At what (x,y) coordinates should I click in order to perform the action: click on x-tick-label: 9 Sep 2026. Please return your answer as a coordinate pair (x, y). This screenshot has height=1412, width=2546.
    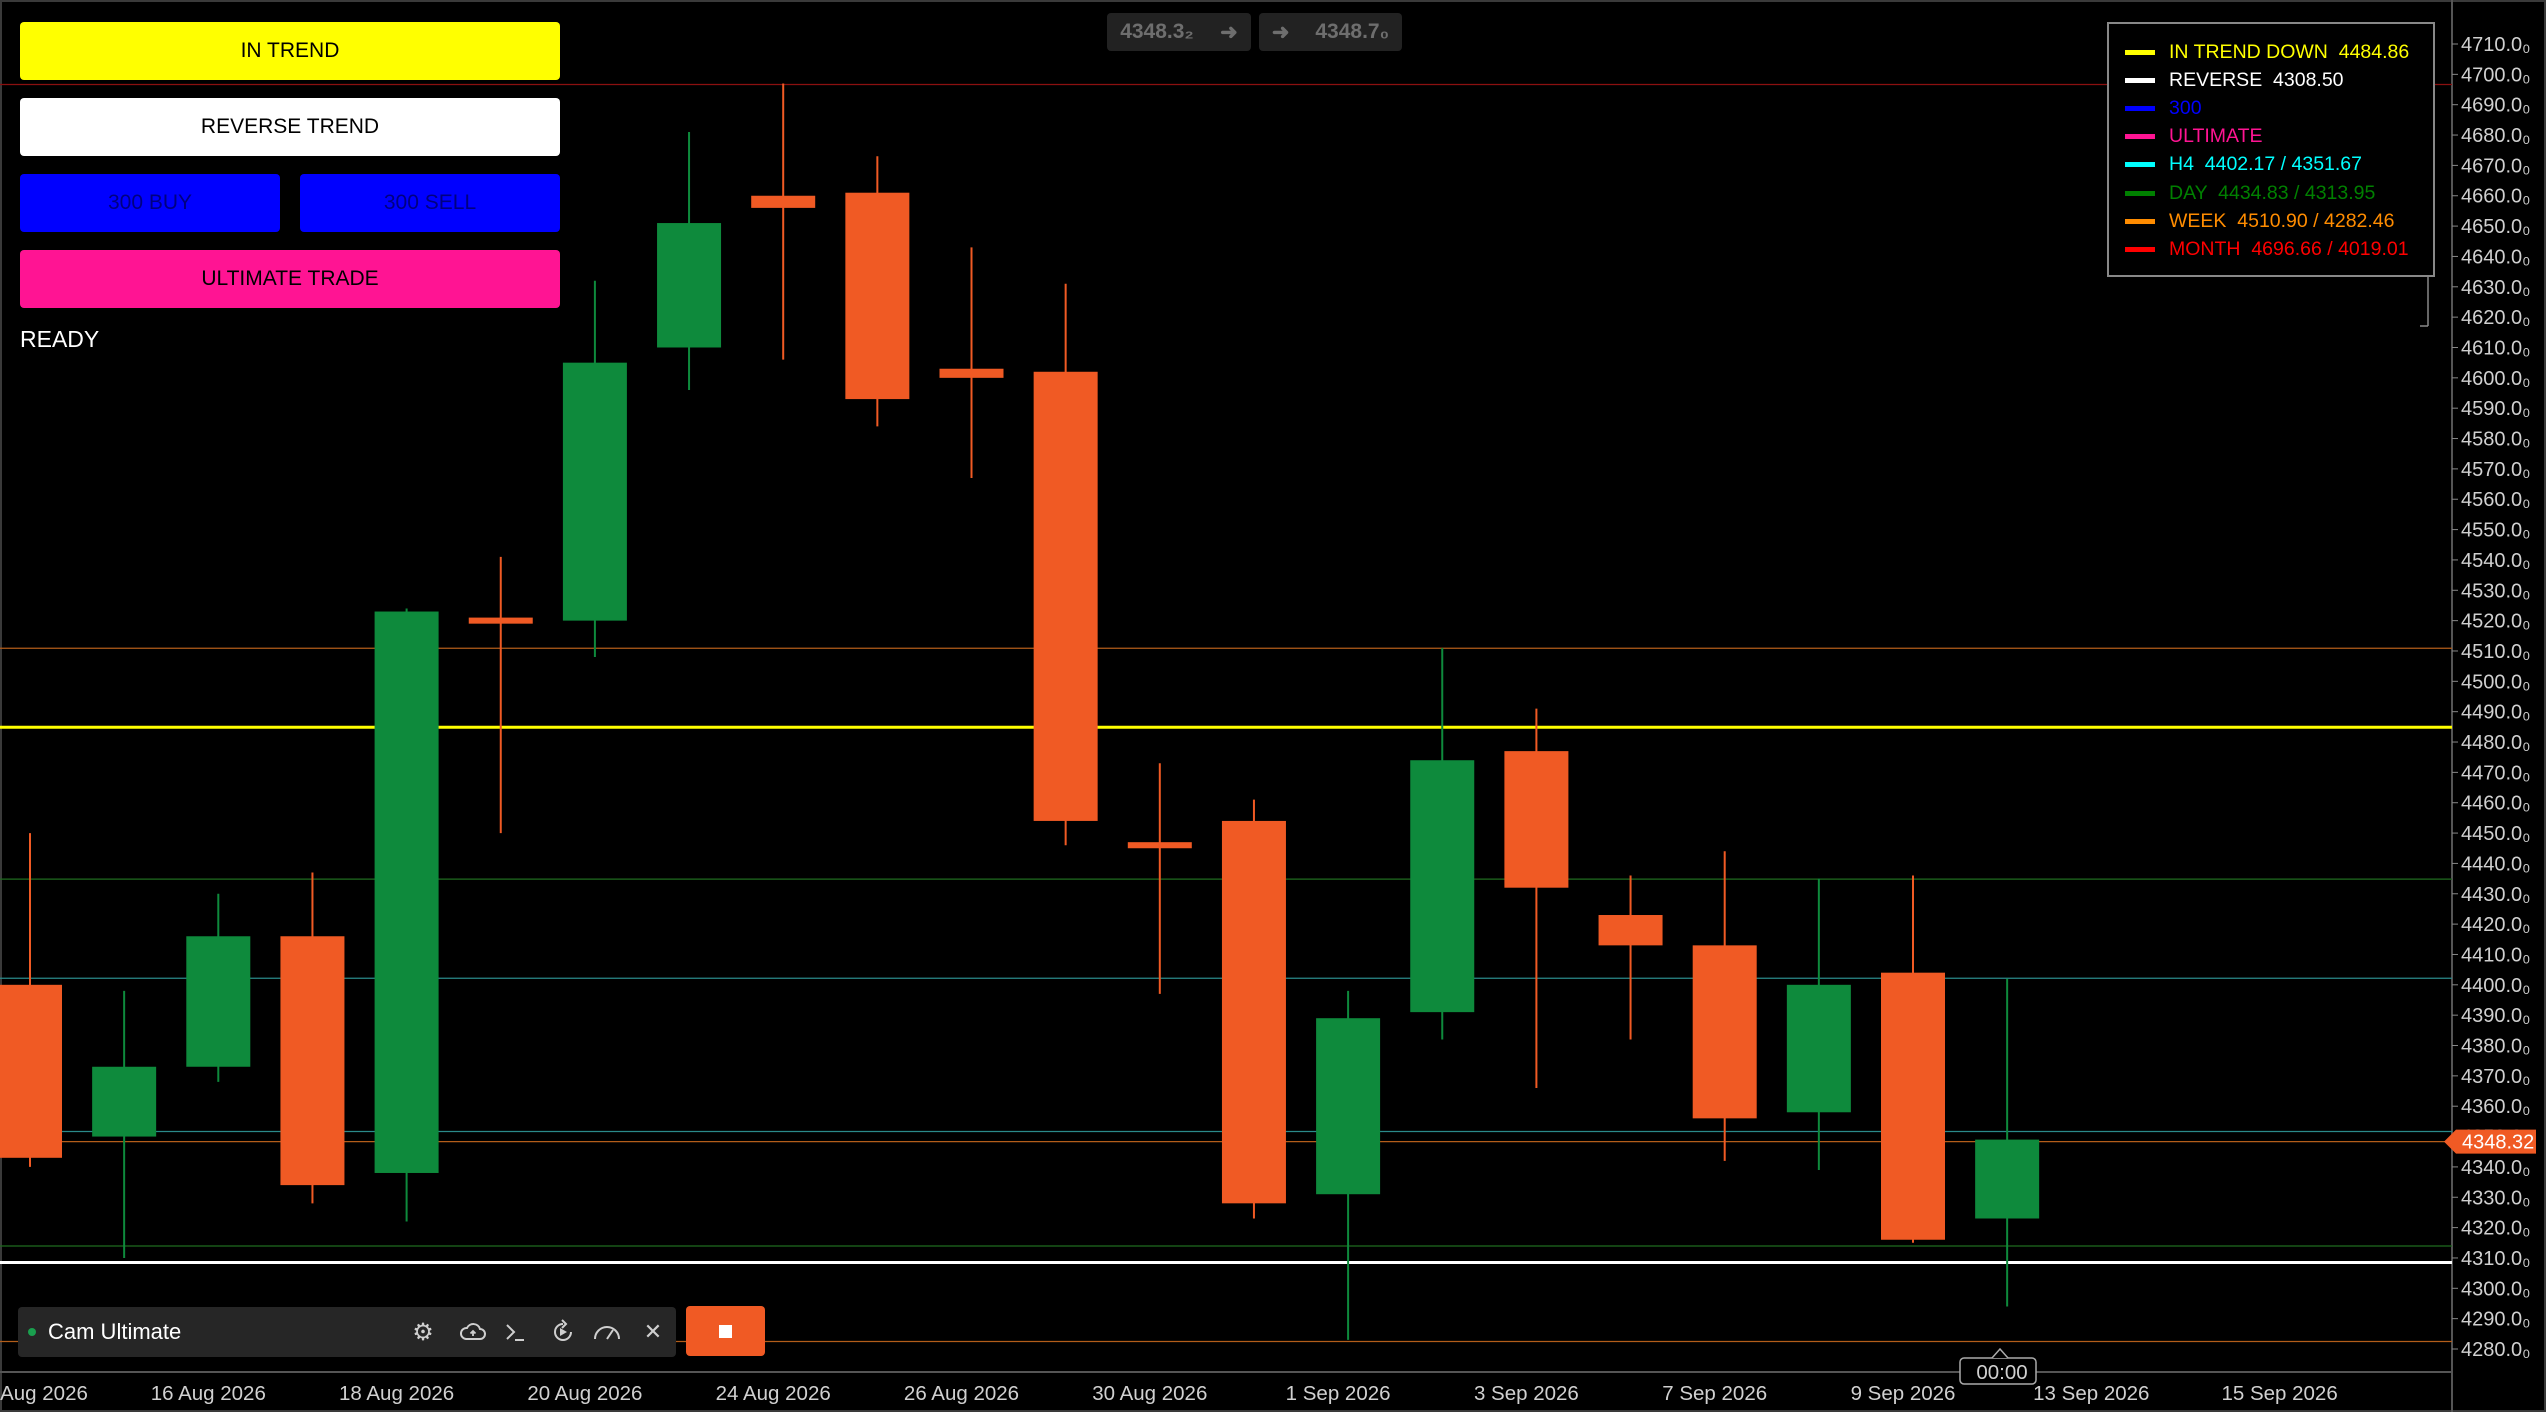
    Looking at the image, I should click on (1903, 1393).